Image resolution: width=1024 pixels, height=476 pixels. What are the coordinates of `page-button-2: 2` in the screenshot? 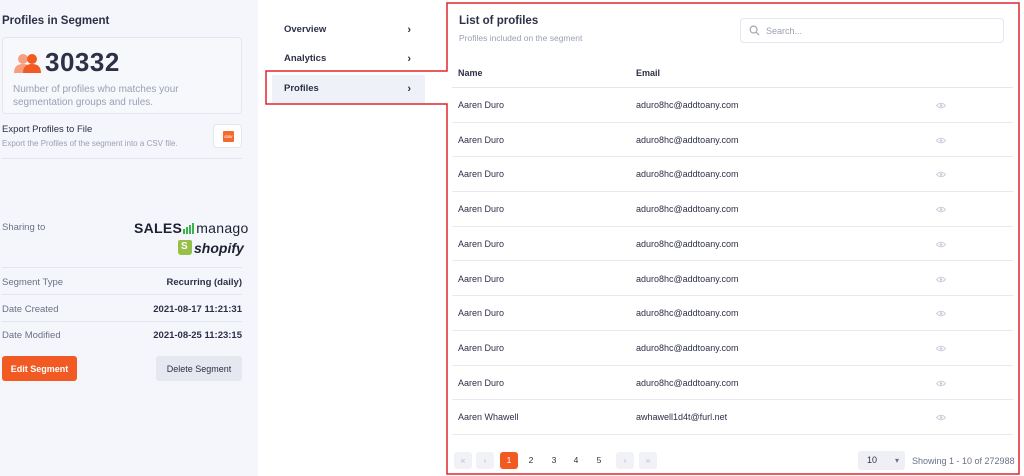 It's located at (531, 460).